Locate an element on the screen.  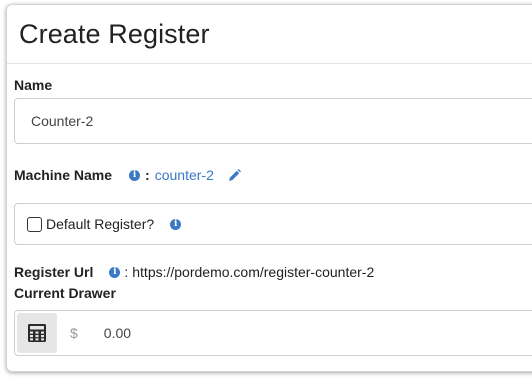
default-register-label: Default Register? is located at coordinates (100, 224).